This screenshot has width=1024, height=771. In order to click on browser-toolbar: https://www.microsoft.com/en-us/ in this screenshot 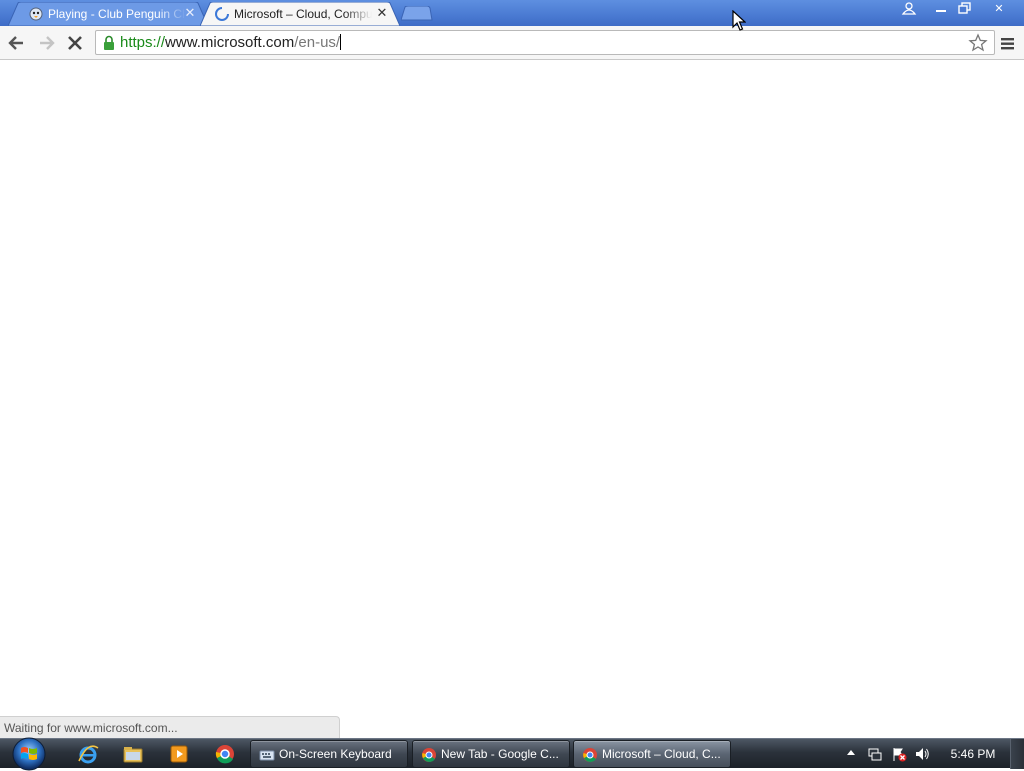, I will do `click(512, 43)`.